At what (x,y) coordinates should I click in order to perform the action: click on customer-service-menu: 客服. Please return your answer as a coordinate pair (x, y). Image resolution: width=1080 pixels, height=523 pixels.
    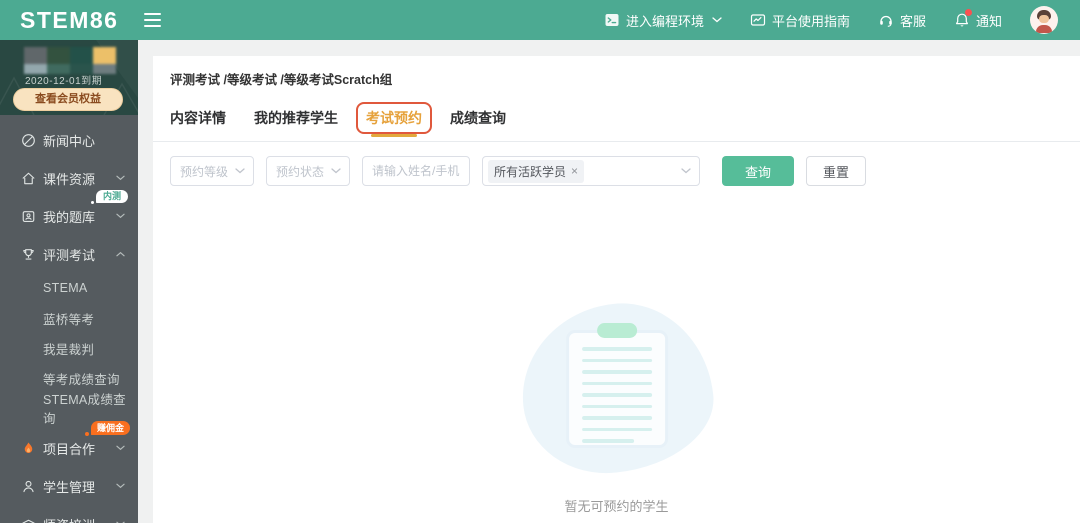
    Looking at the image, I should click on (902, 20).